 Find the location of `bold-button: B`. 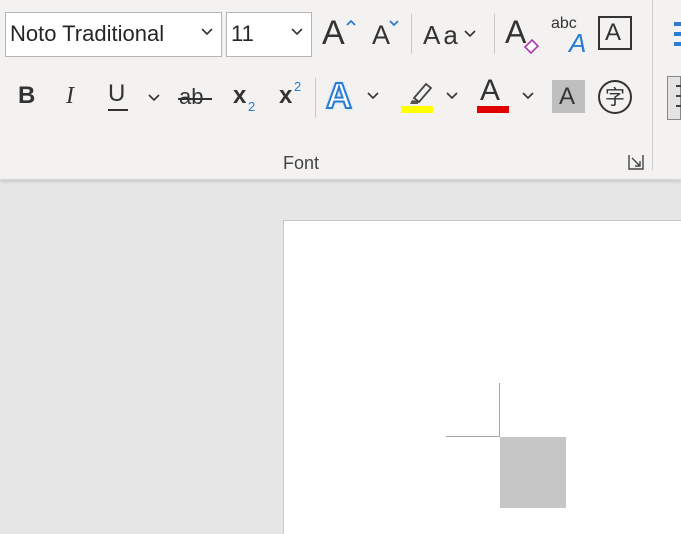

bold-button: B is located at coordinates (28, 96).